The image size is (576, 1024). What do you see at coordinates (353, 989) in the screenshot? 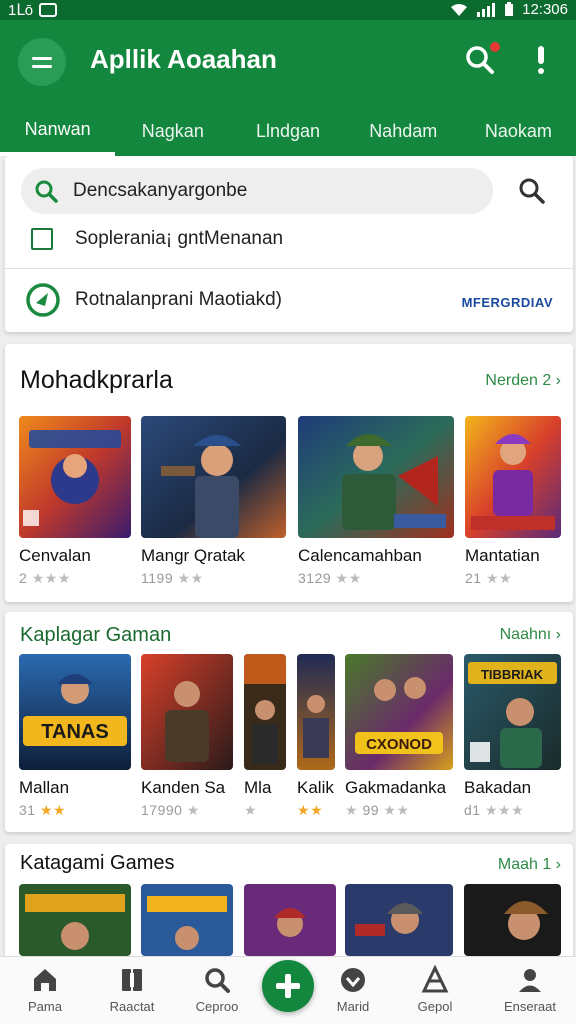
I see `nav-item-favorites: Marid` at bounding box center [353, 989].